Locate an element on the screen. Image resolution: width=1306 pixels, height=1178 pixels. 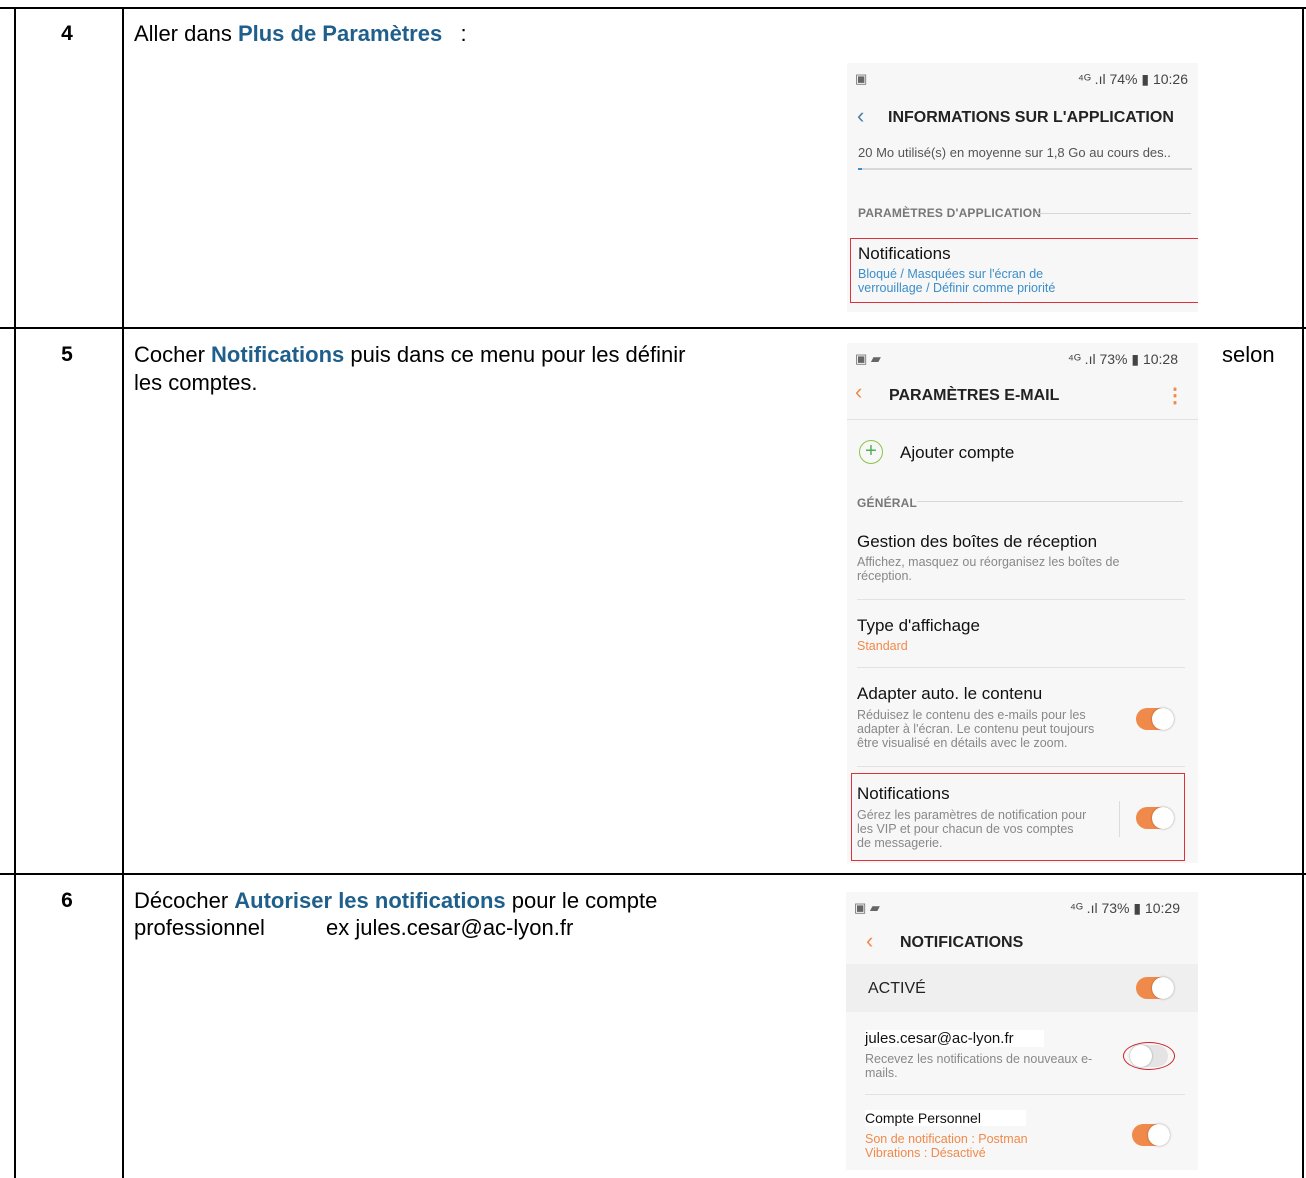
notifications-toggle is located at coordinates (1155, 818).